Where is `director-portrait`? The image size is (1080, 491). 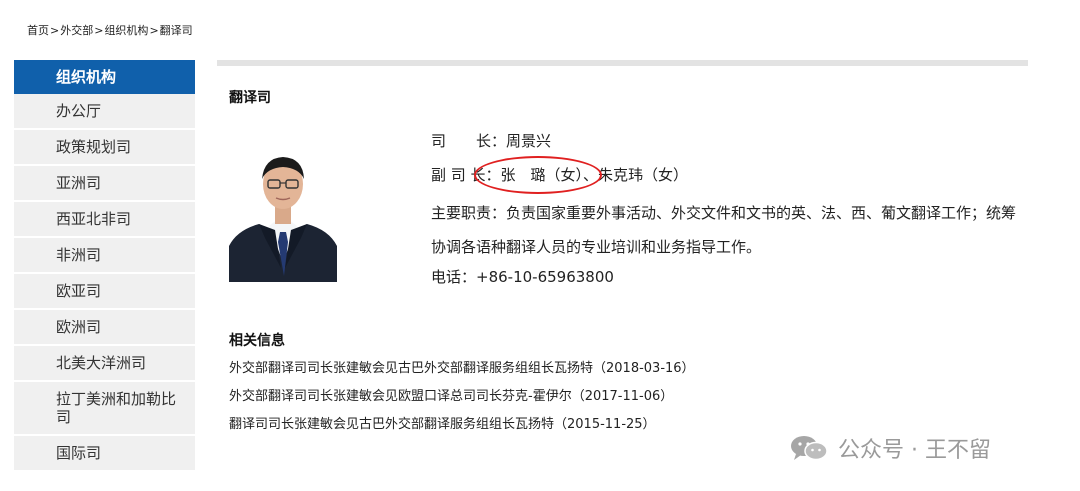 director-portrait is located at coordinates (283, 214).